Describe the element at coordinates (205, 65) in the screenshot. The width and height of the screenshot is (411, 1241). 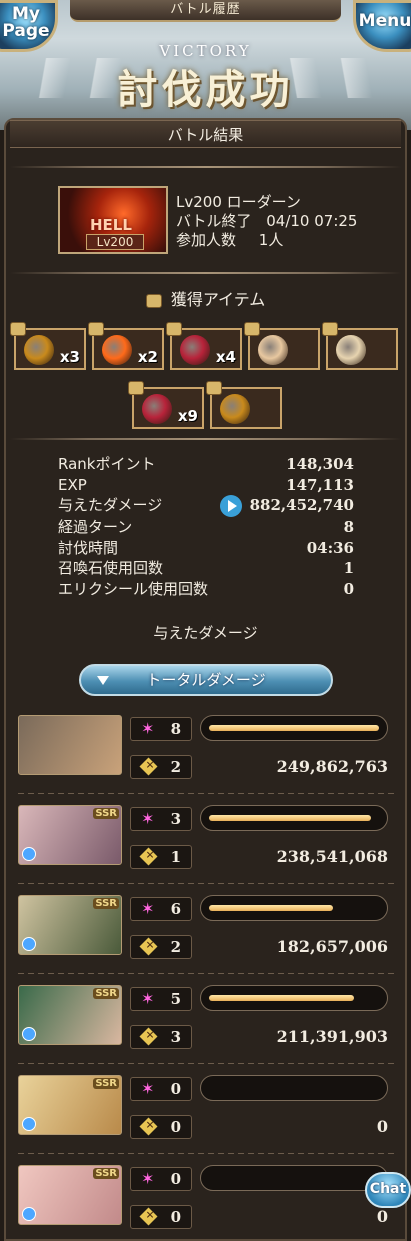
I see `victory-header: バトル履歴 My Page Menu VICTORY 討伐成功` at that location.